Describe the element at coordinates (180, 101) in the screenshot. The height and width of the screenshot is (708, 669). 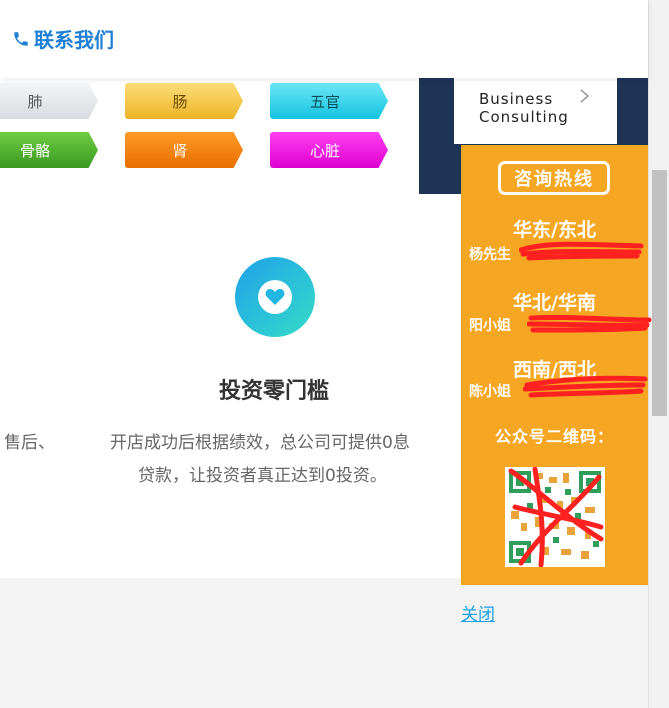
I see `tag-label: 肠` at that location.